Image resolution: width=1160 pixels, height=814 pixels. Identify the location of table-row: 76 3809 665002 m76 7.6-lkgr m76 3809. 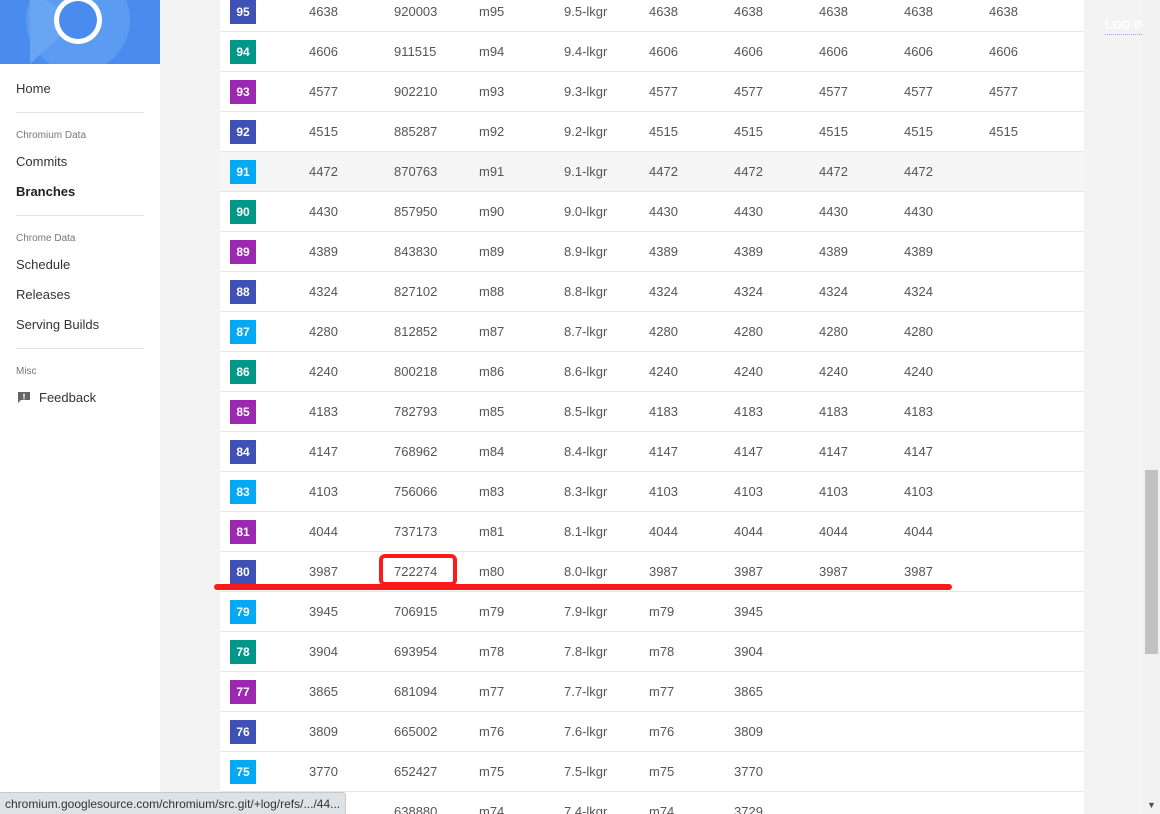
(652, 732).